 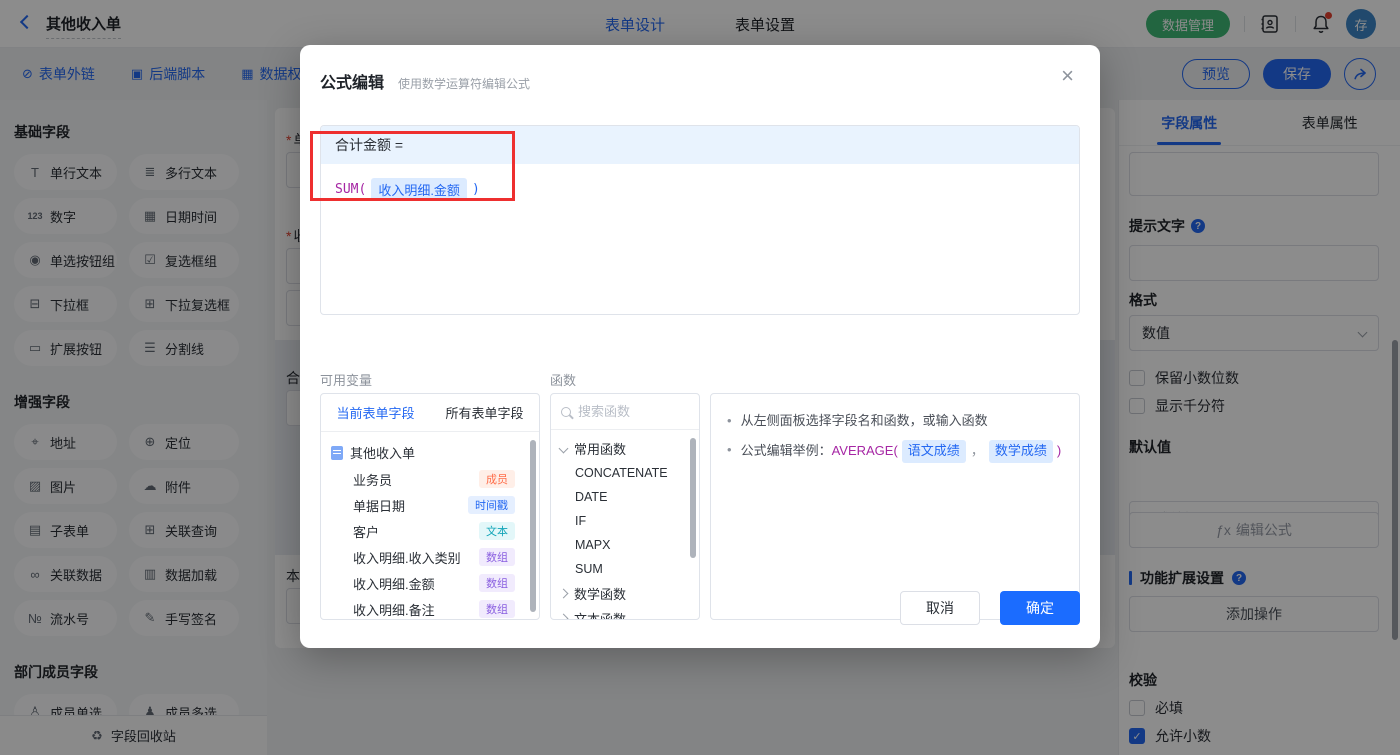 What do you see at coordinates (430, 607) in the screenshot?
I see `variable-row-income-note: 收入明细.备注 数组` at bounding box center [430, 607].